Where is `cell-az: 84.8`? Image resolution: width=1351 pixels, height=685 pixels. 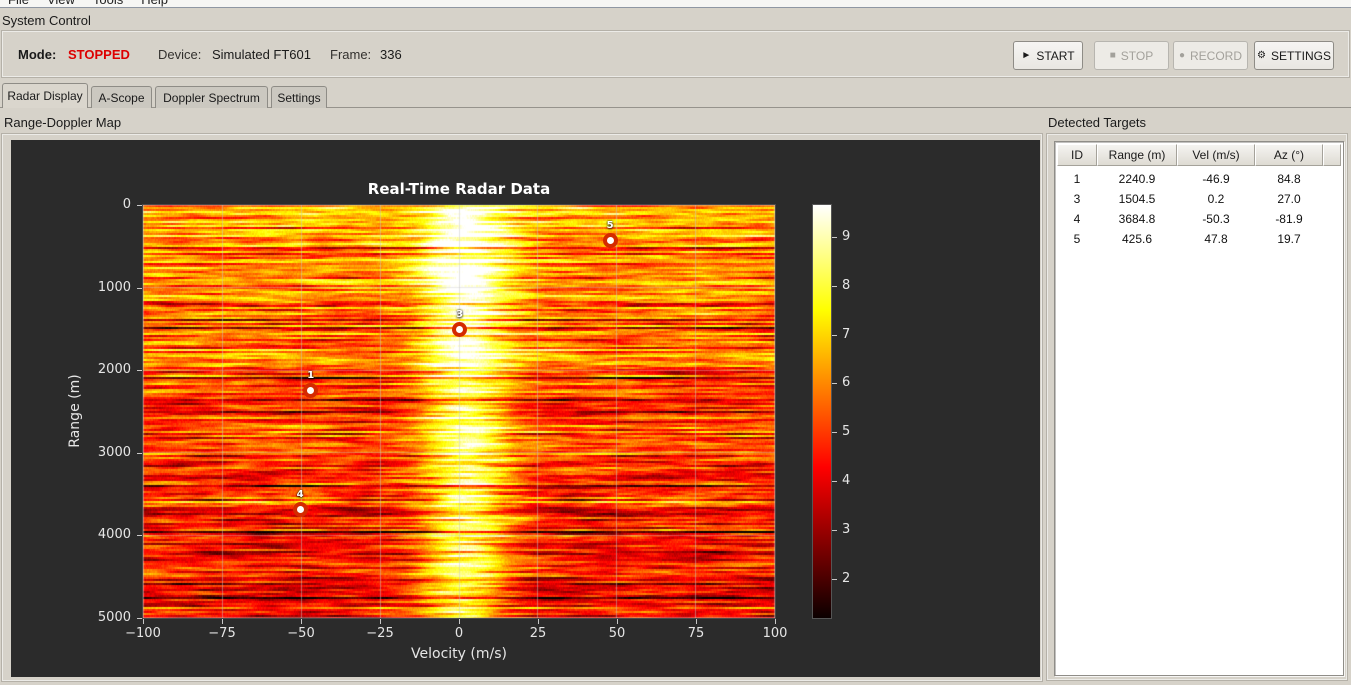
cell-az: 84.8 is located at coordinates (1289, 179).